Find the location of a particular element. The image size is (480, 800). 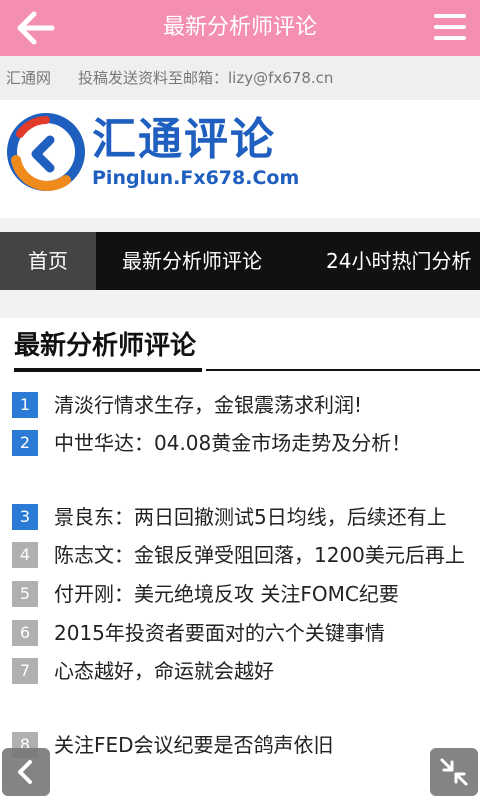

logo-banner: 汇通评论 Pinglun.Fx678.Com is located at coordinates (240, 159).